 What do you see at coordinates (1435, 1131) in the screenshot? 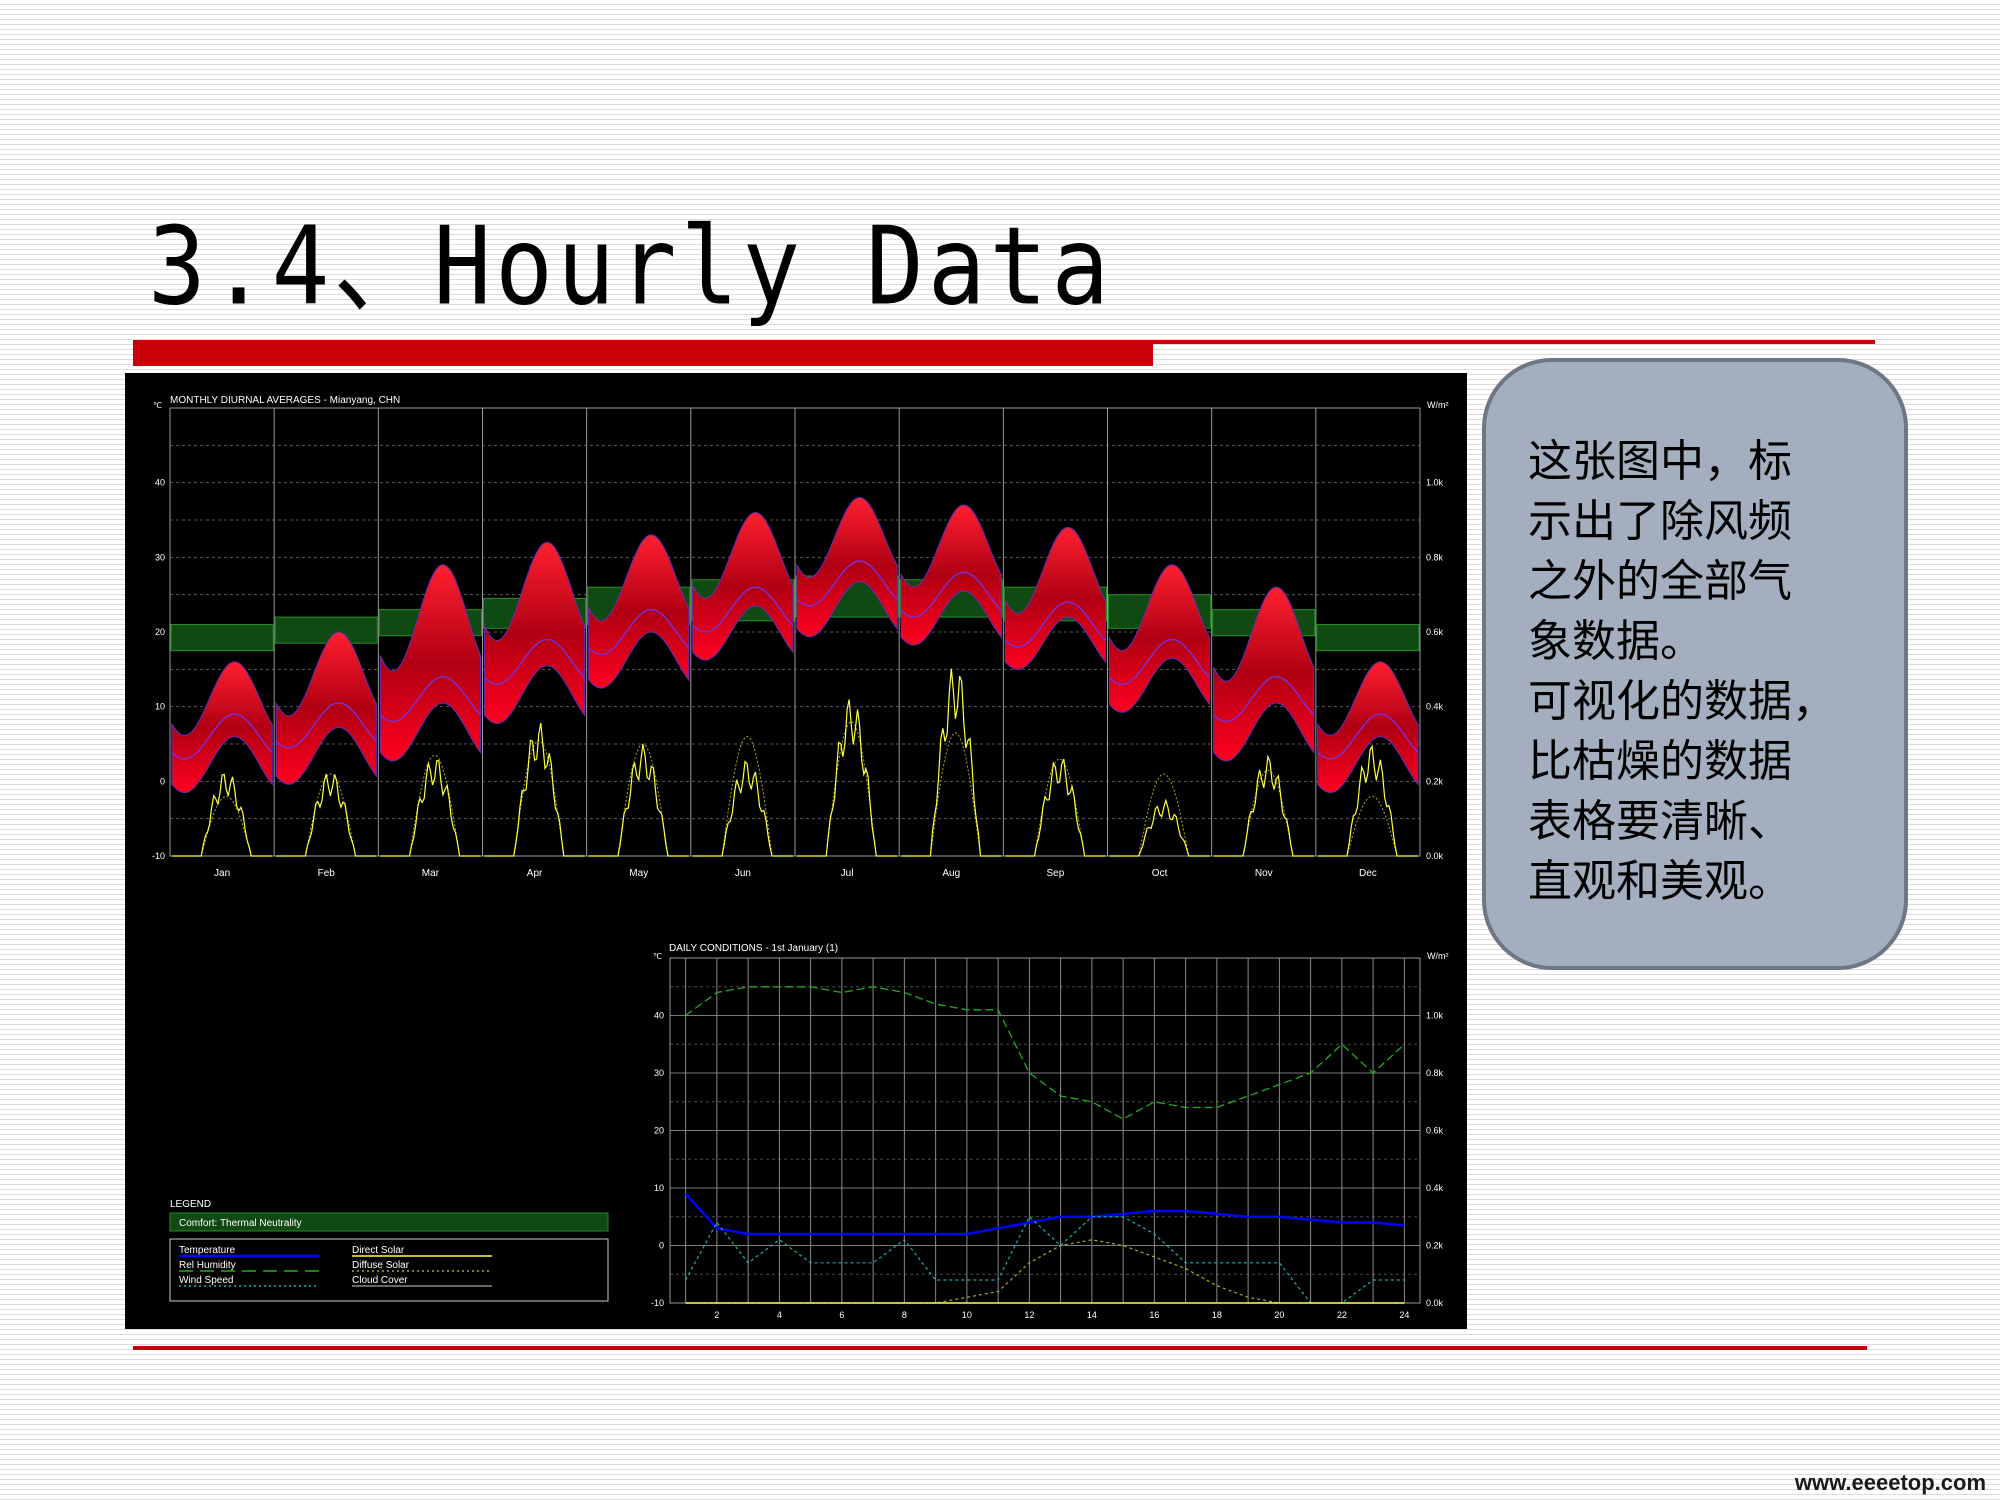
I see `daily-y2-tick: 0.6k` at bounding box center [1435, 1131].